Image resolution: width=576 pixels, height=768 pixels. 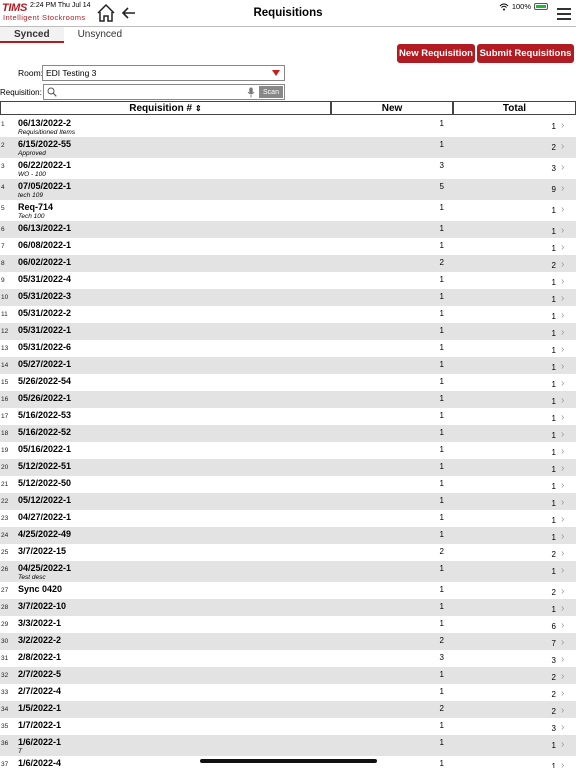 What do you see at coordinates (40, 674) in the screenshot?
I see `requisition-number: 2/7/2022-5` at bounding box center [40, 674].